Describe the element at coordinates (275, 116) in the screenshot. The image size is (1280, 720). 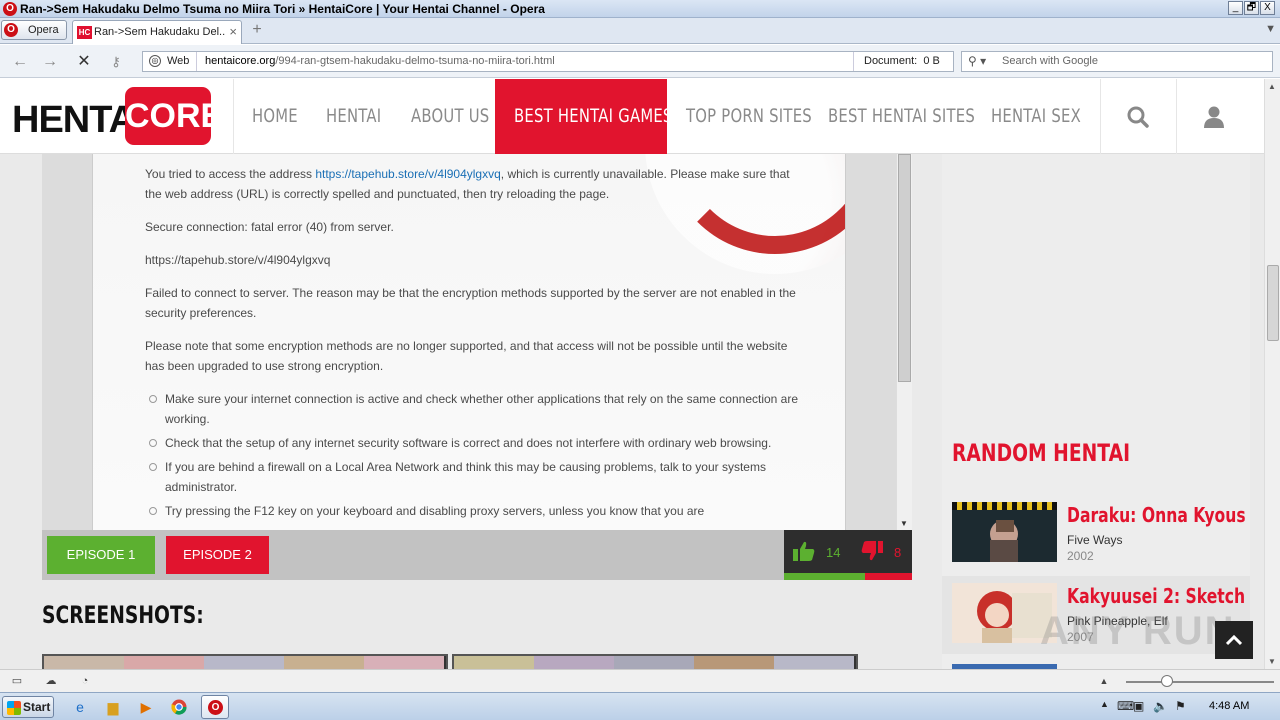
I see `nav-home: HOME` at that location.